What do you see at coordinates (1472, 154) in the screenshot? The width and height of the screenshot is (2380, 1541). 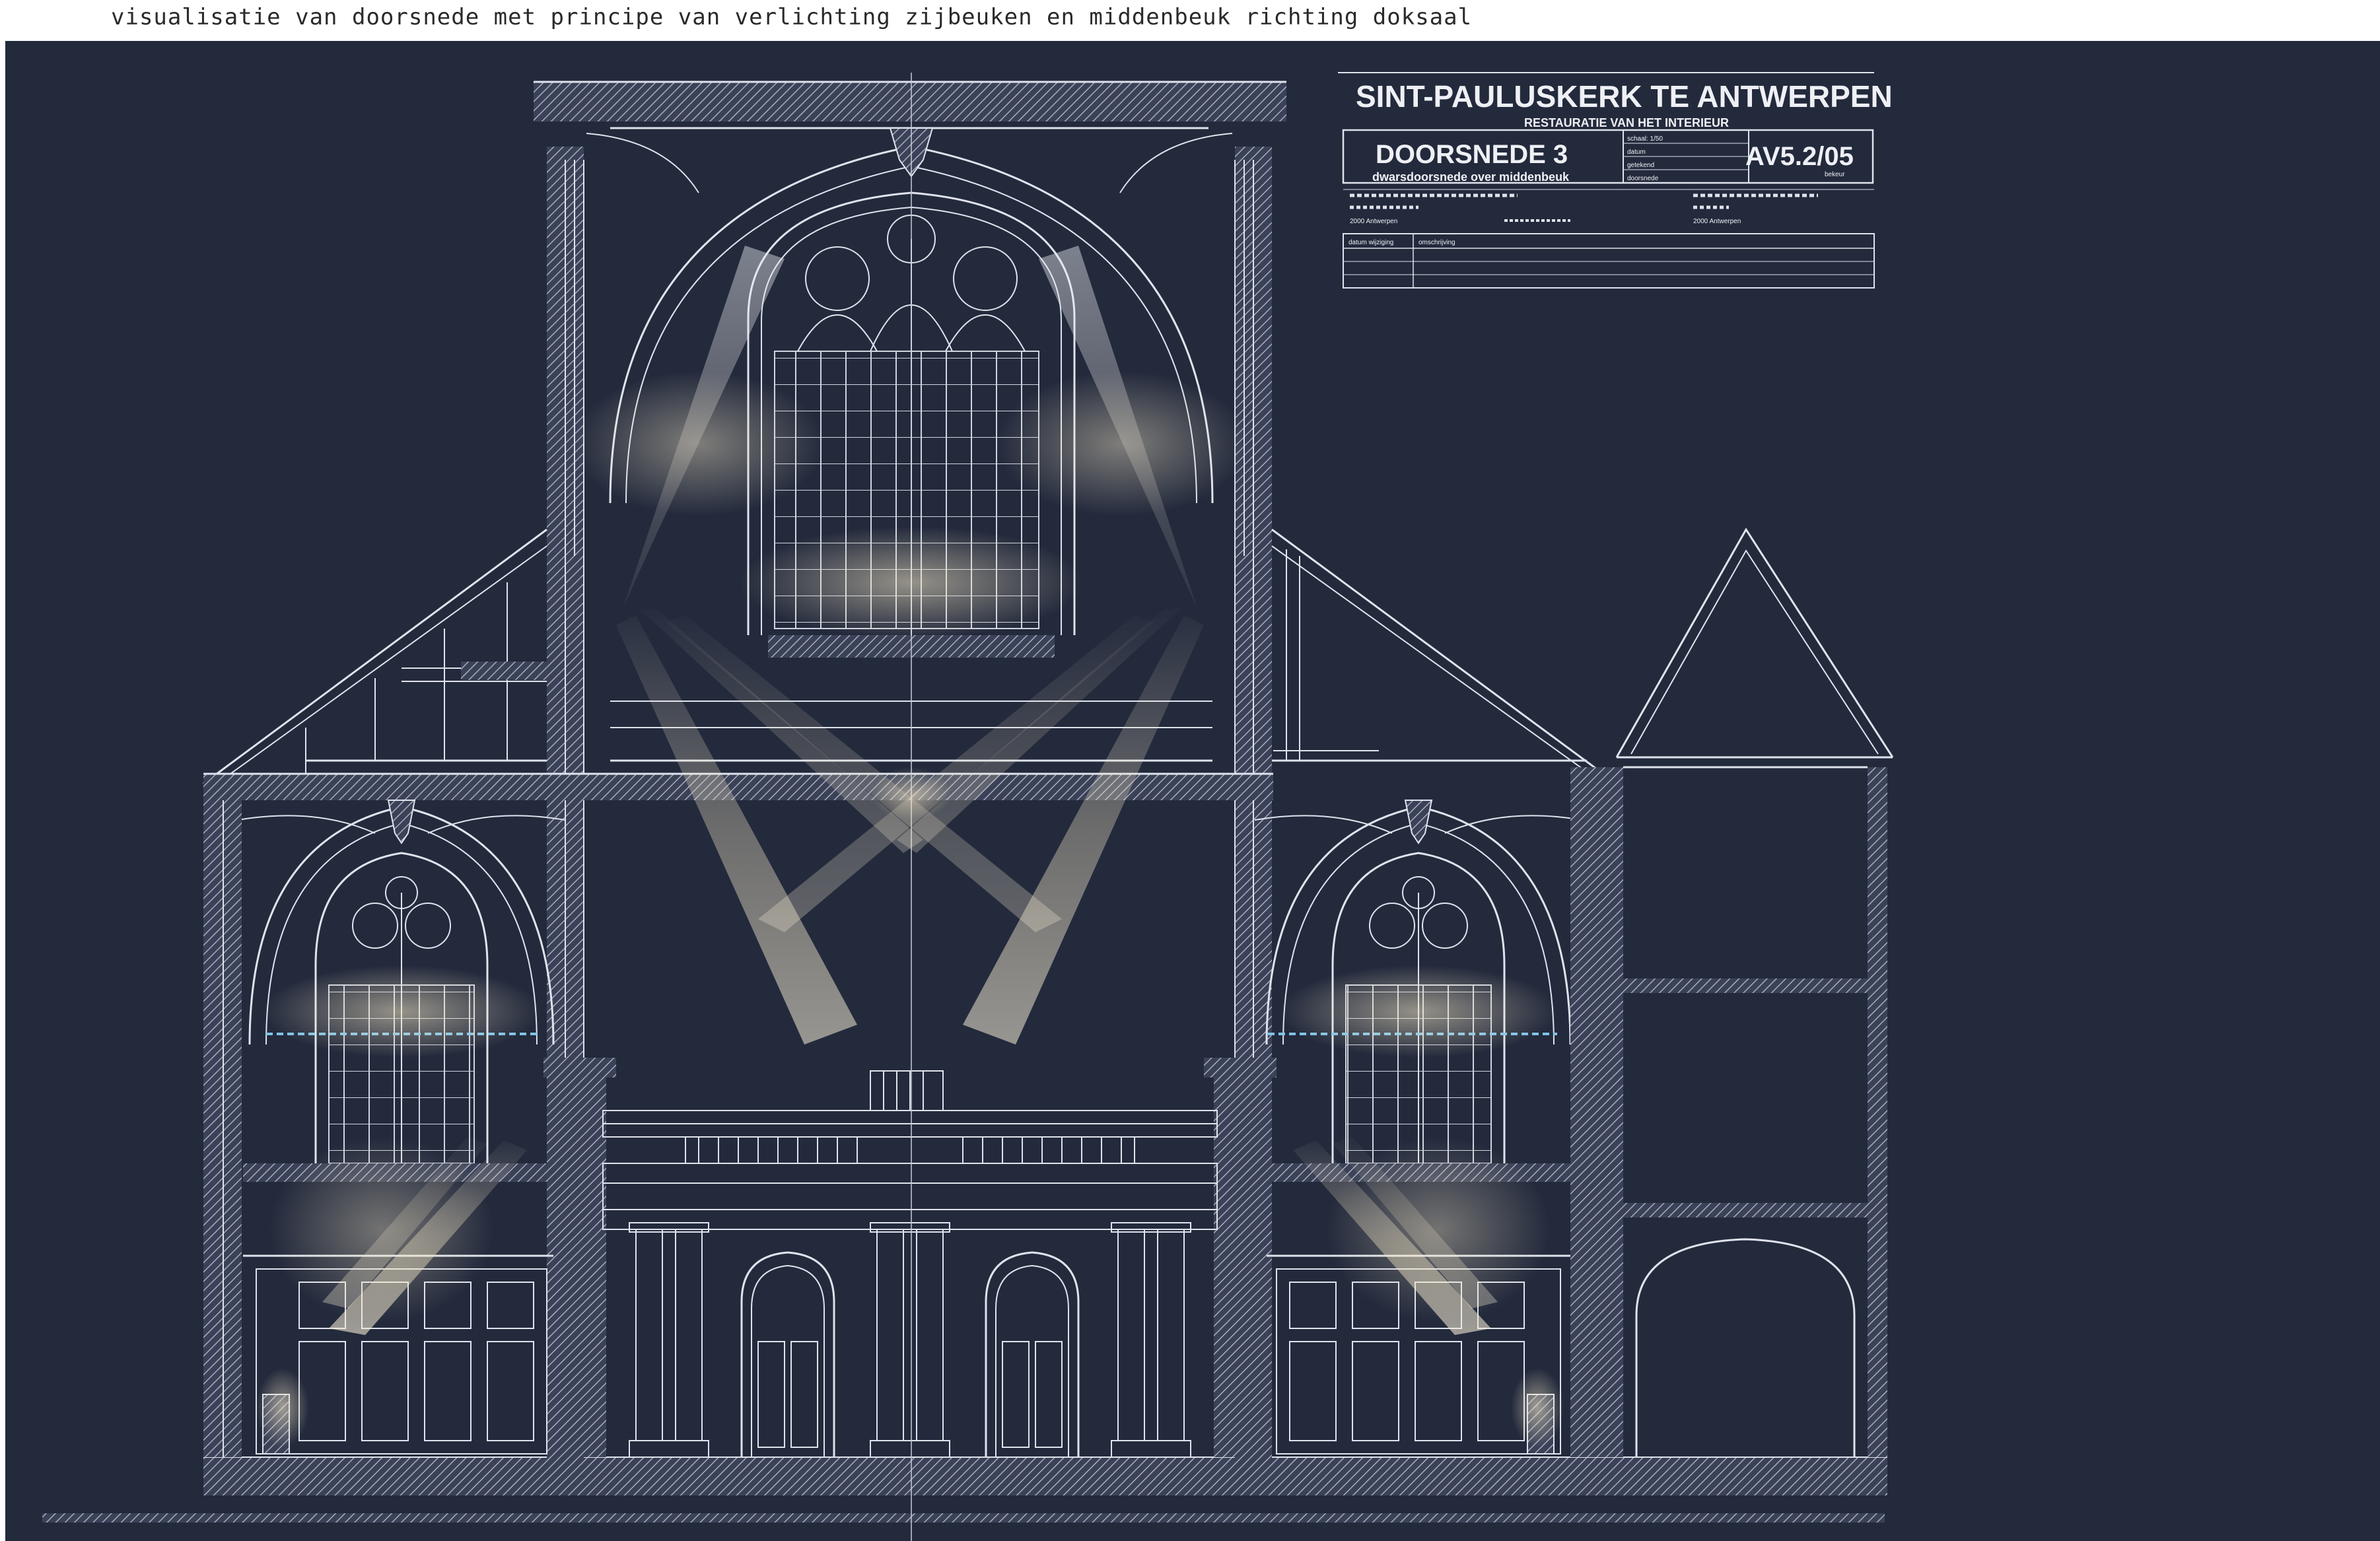 I see `drawing-title: DOORSNEDE 3` at bounding box center [1472, 154].